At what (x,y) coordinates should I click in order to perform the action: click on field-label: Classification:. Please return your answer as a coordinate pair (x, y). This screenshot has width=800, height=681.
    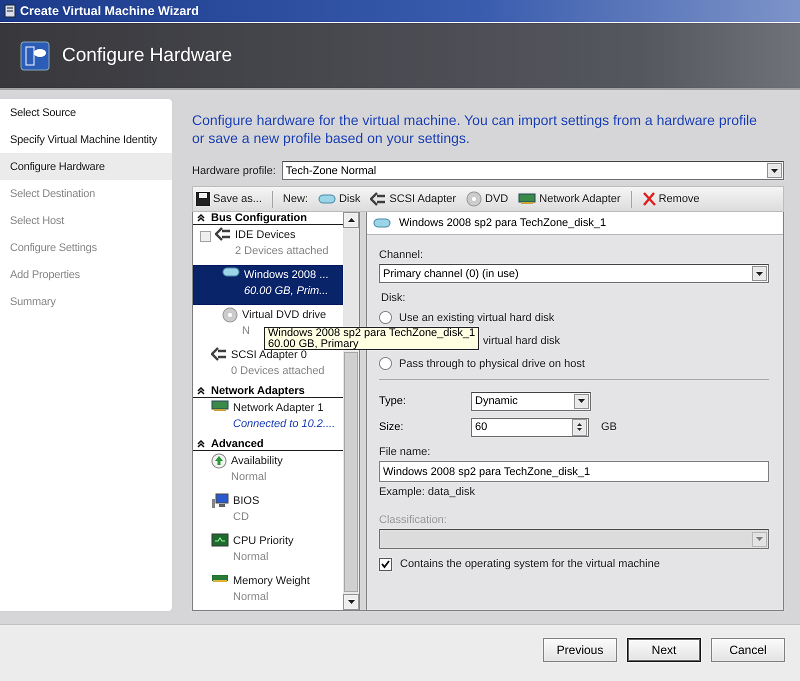
    Looking at the image, I should click on (413, 520).